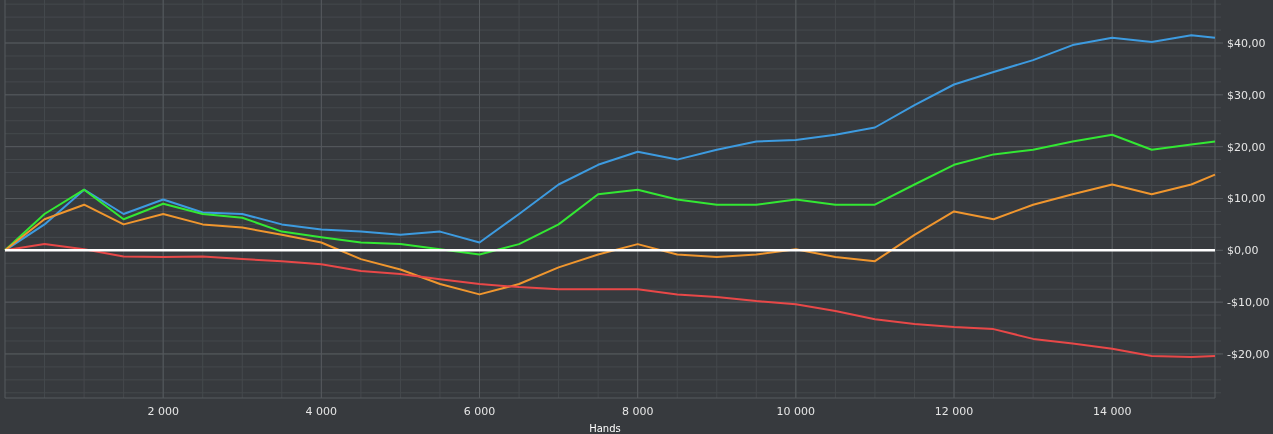 Image resolution: width=1273 pixels, height=434 pixels. I want to click on y-tick-label: $10,00, so click(1246, 199).